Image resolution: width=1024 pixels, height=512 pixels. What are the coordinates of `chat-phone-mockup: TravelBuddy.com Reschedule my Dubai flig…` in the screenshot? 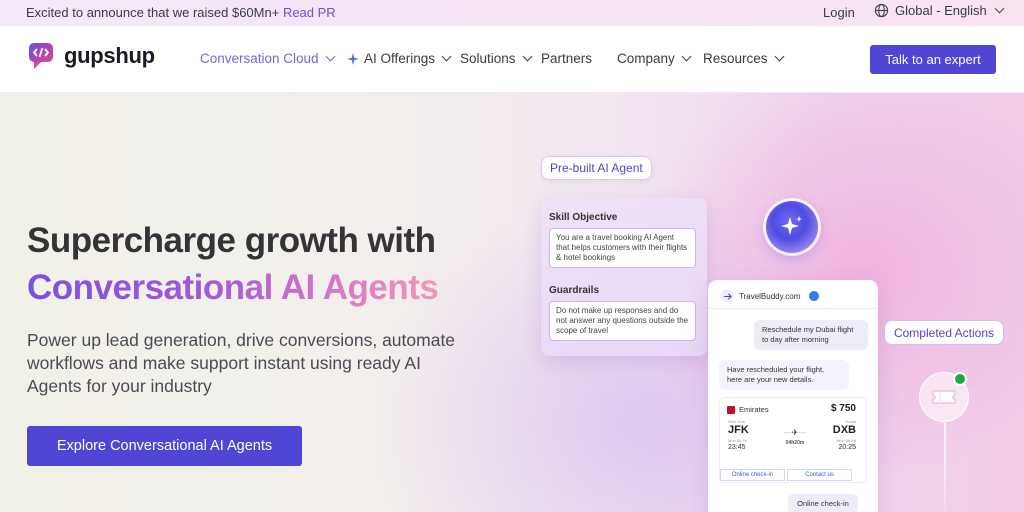 It's located at (793, 396).